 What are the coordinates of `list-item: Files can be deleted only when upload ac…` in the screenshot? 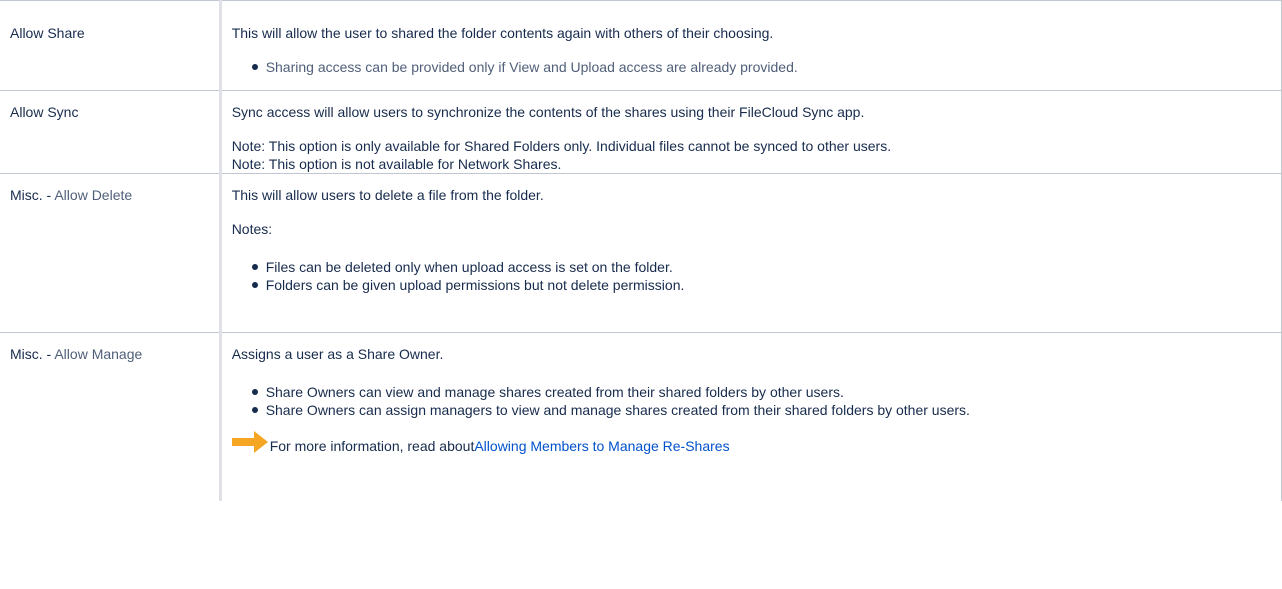 It's located at (761, 267).